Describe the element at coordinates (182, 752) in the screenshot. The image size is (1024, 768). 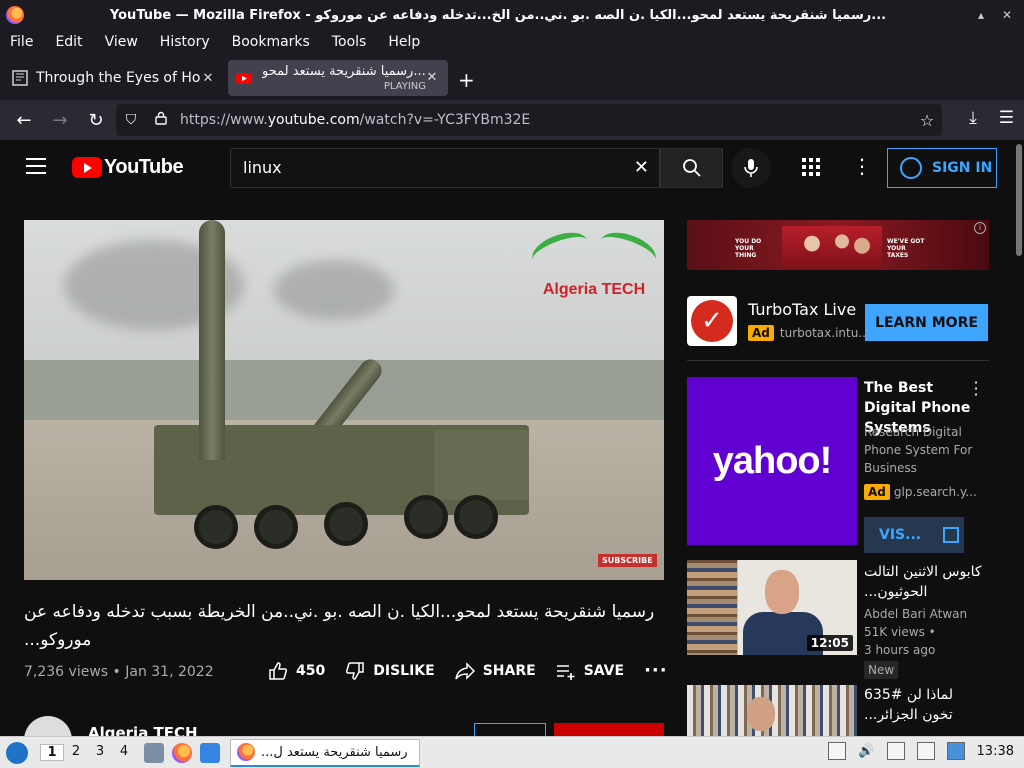
I see `firefox-launcher-icon` at that location.